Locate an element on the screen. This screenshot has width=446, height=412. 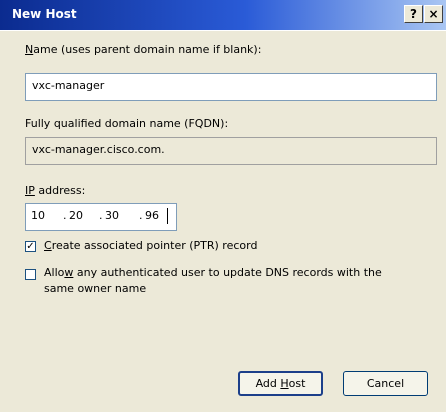
ptr-checkbox: ✓ is located at coordinates (30, 246).